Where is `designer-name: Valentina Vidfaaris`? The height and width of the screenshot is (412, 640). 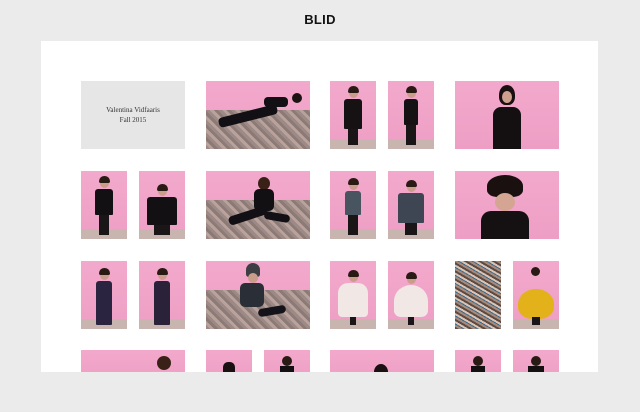 designer-name: Valentina Vidfaaris is located at coordinates (133, 109).